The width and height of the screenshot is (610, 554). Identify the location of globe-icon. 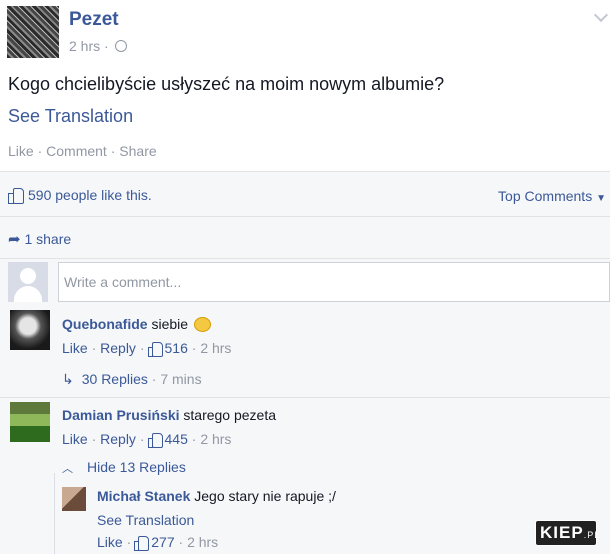
(120, 46).